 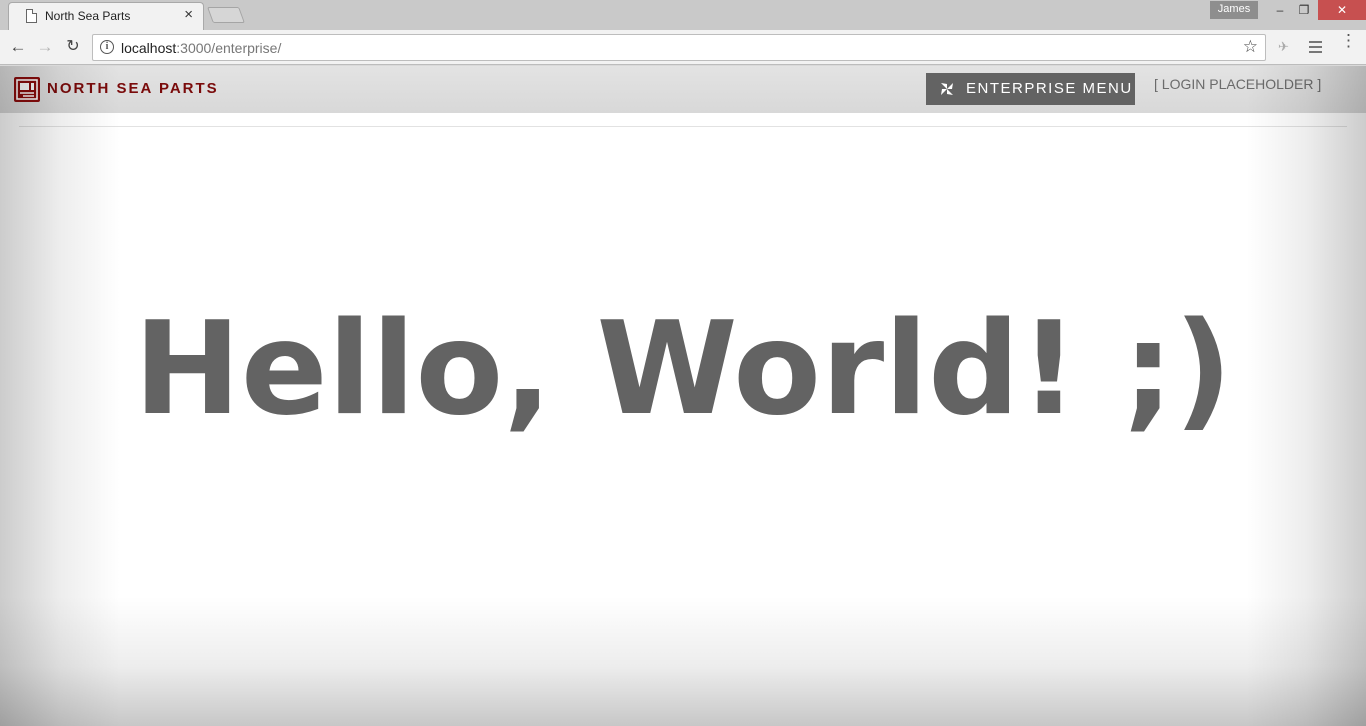 What do you see at coordinates (88, 16) in the screenshot?
I see `tab-title: North Sea Parts` at bounding box center [88, 16].